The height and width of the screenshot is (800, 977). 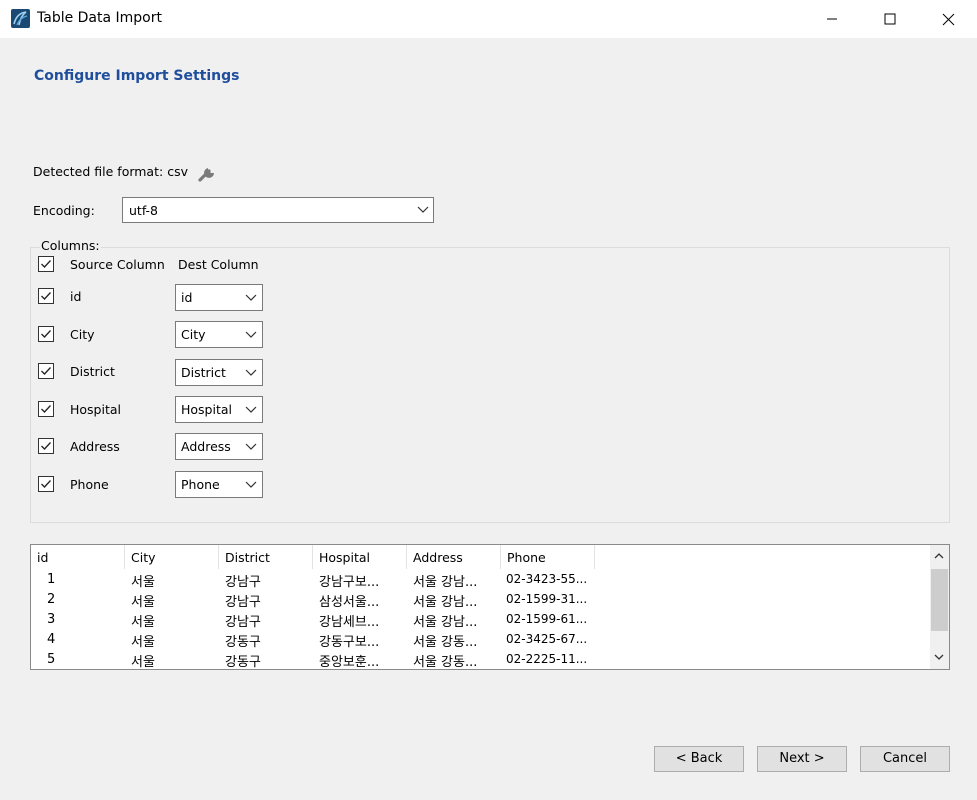 I want to click on select-all-checkbox, so click(x=46, y=264).